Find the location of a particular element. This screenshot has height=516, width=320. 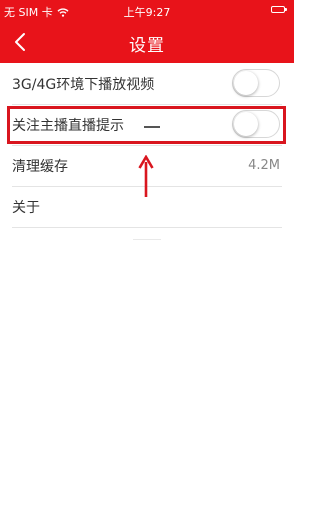

setting-play-video-on-cellular: 3G/4G环境下播放视频 is located at coordinates (147, 83).